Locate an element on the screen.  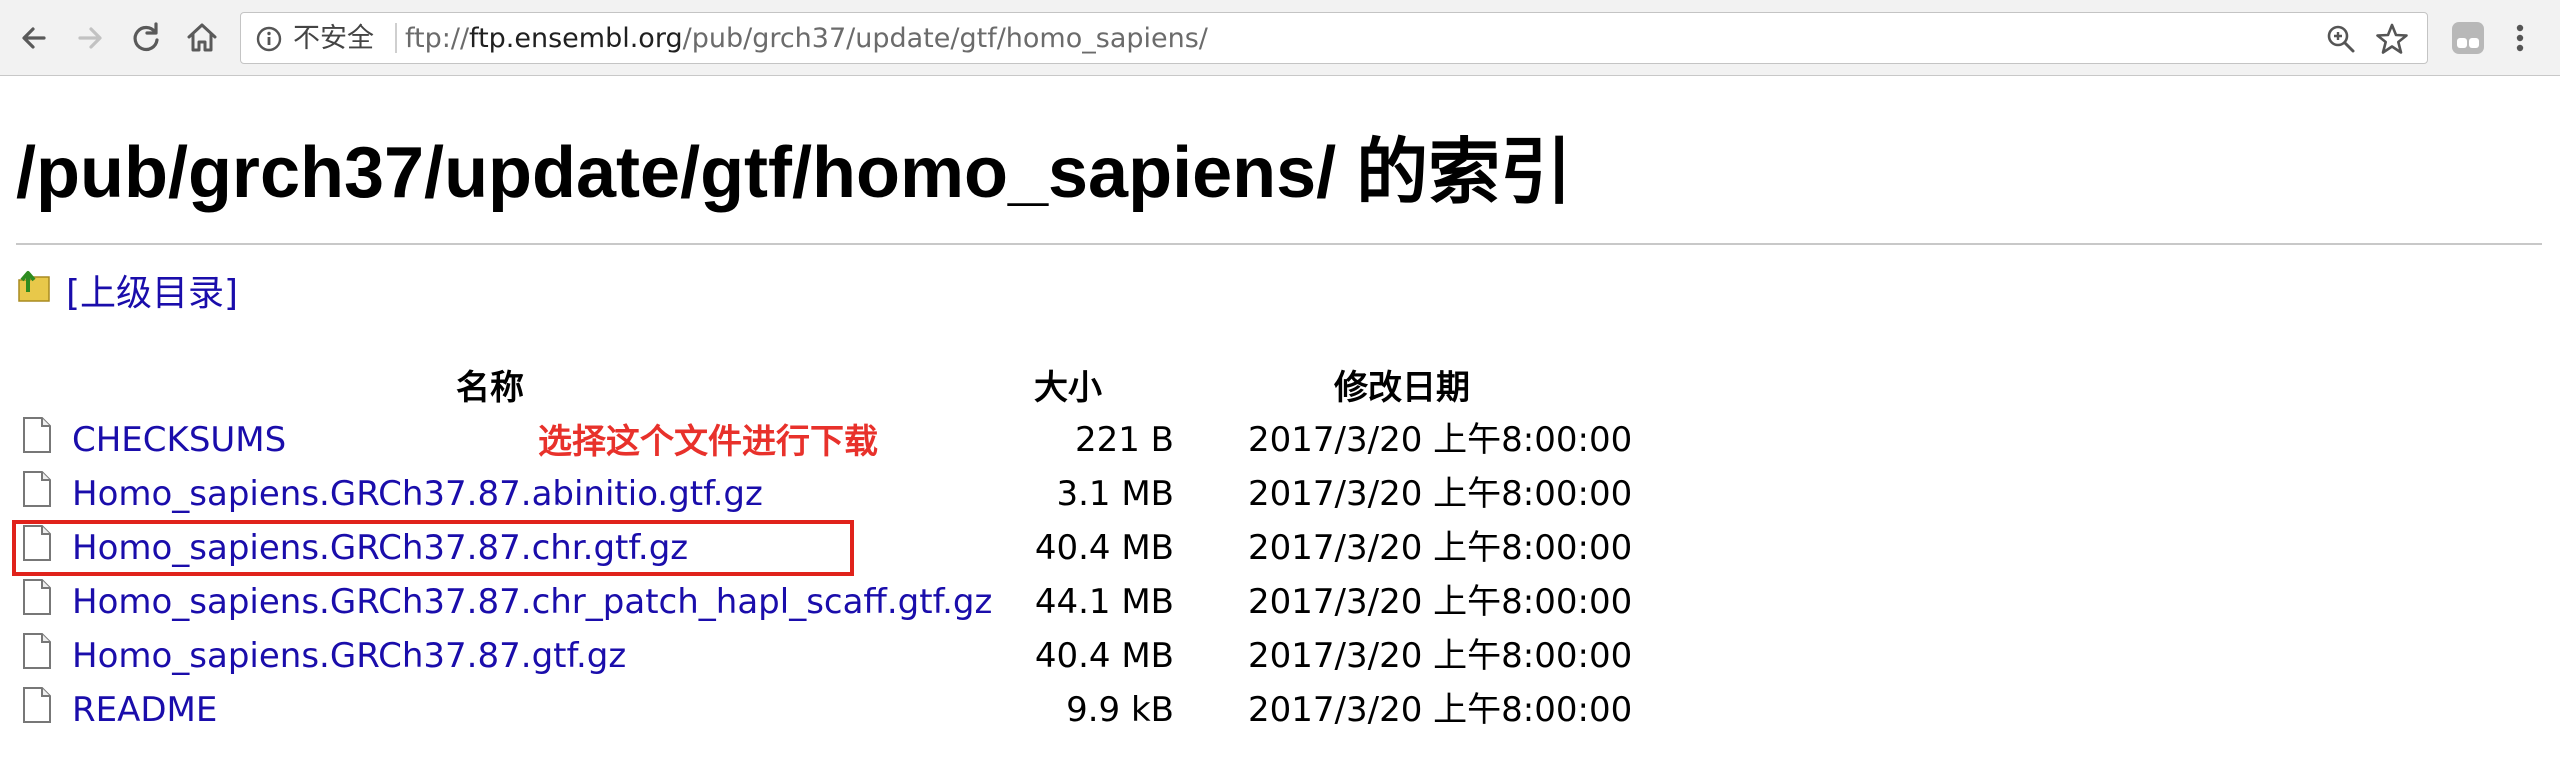
parent-directory-link: [上级目录] is located at coordinates (152, 294).